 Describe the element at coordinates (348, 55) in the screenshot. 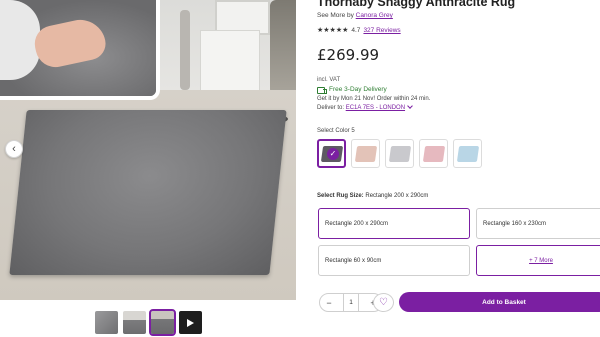

I see `product-price: £269.99` at that location.